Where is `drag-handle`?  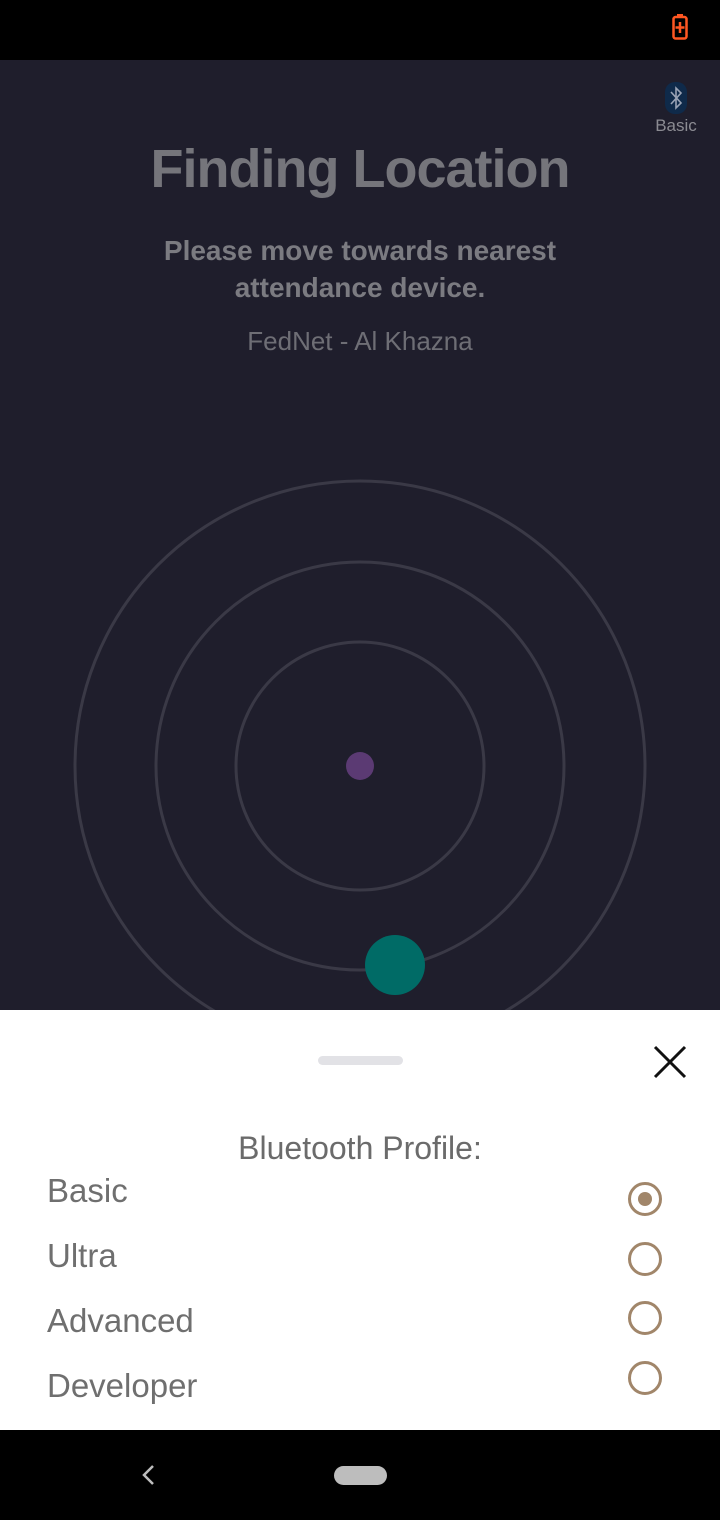
drag-handle is located at coordinates (360, 1060).